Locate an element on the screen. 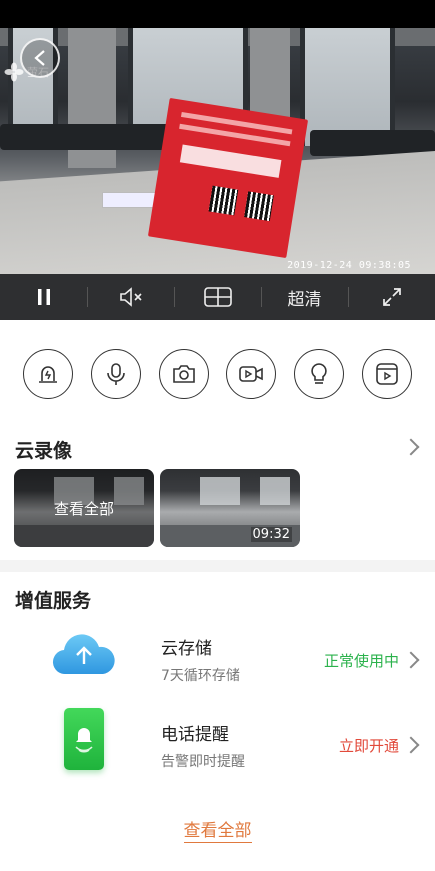  service-name: 电话提醒 is located at coordinates (195, 735).